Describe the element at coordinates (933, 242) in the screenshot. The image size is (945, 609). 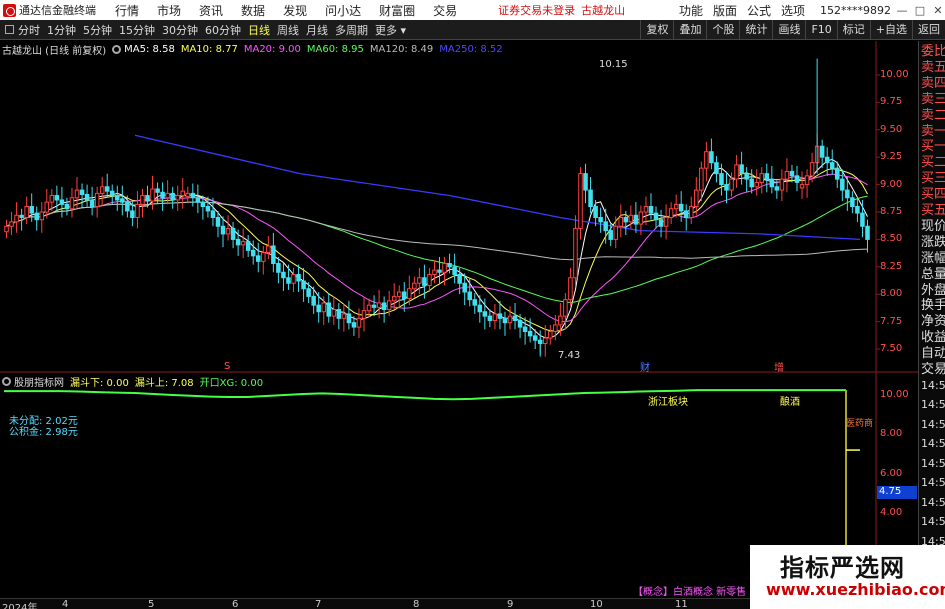
I see `sidepanel-label: 涨跌` at that location.